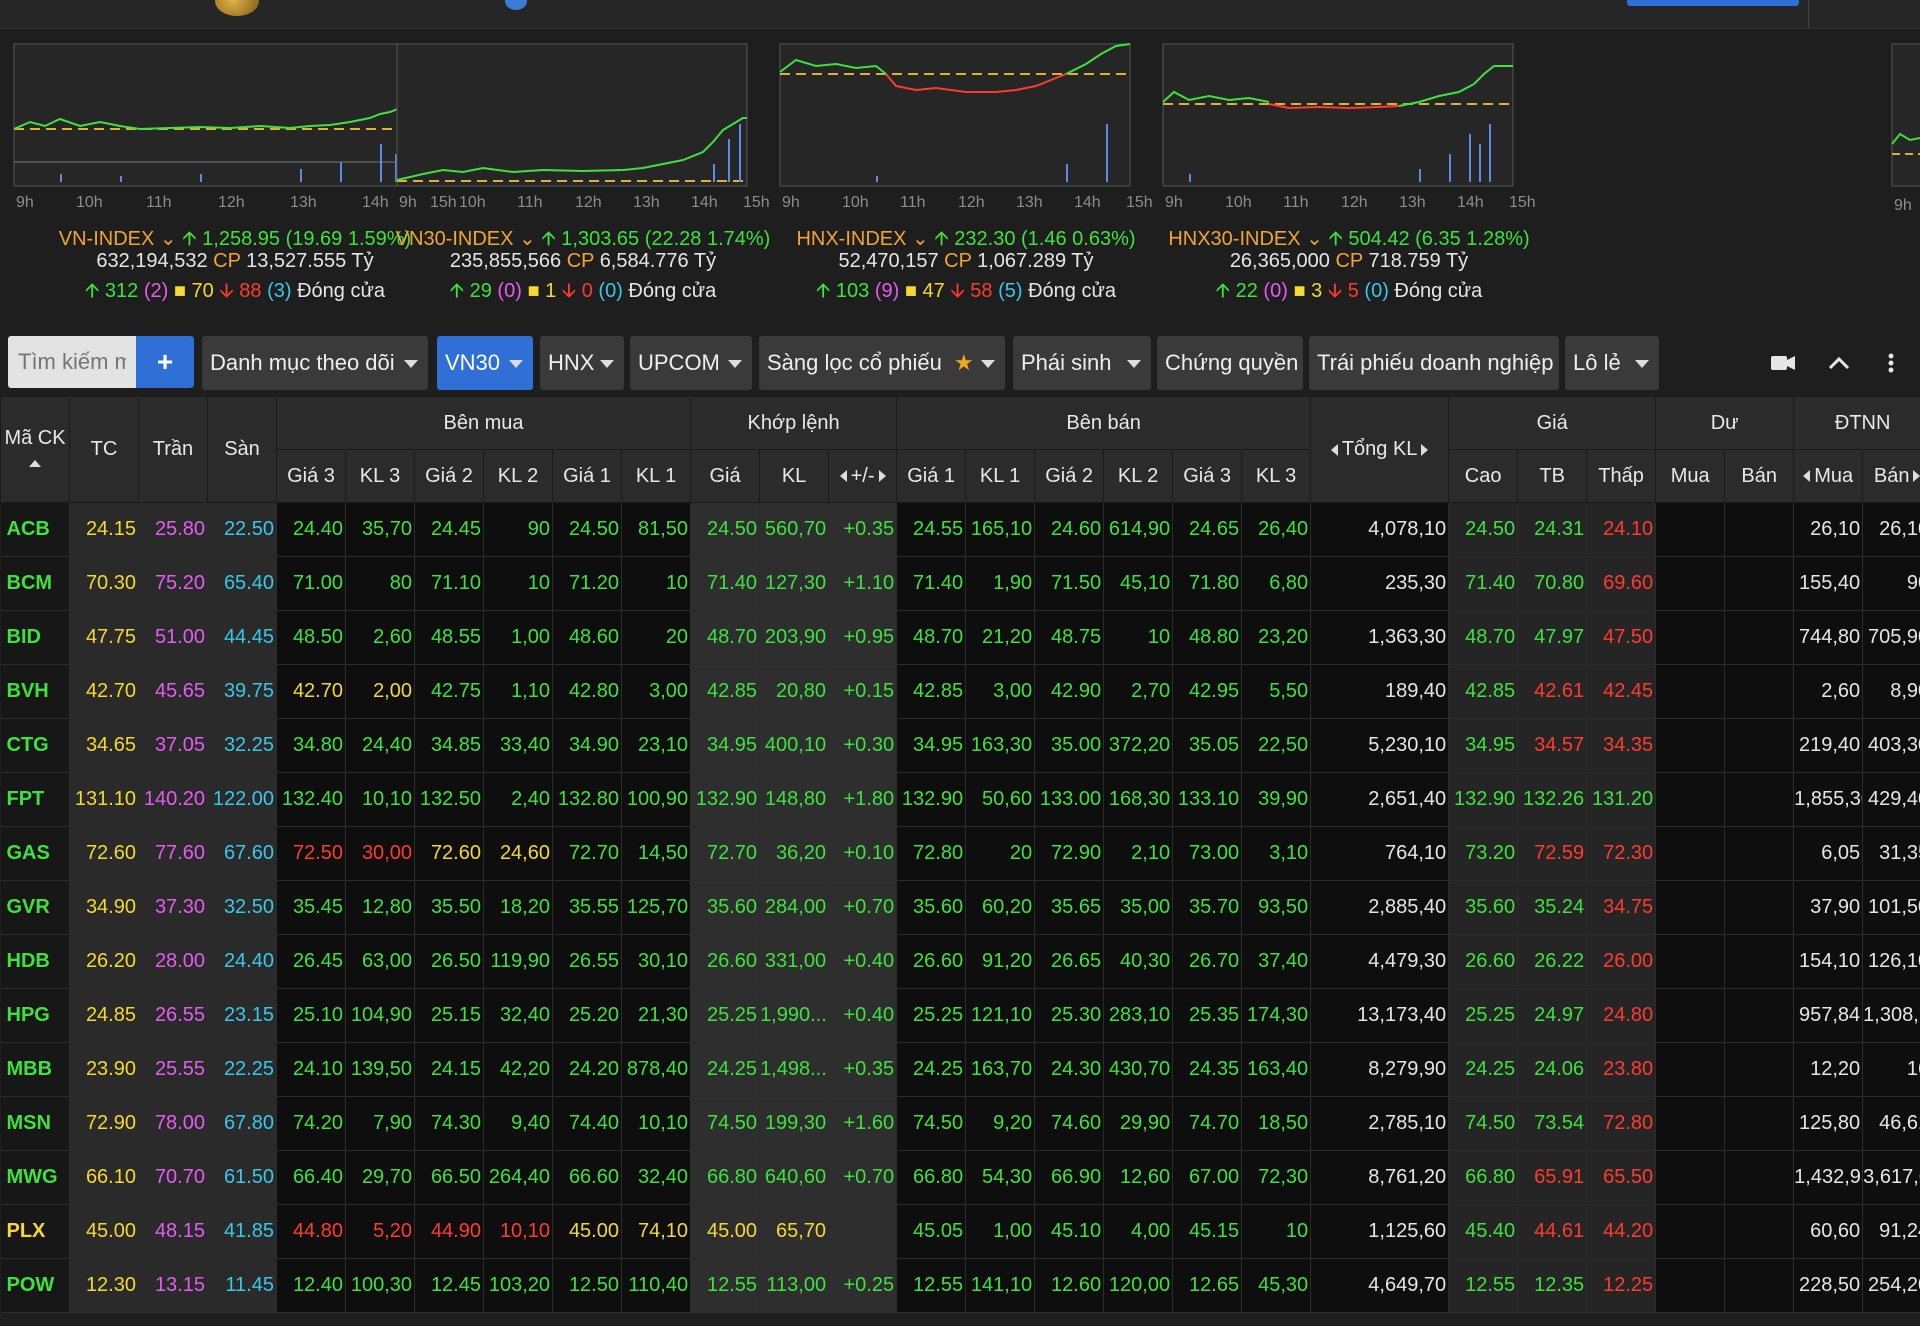 This screenshot has width=1920, height=1326. I want to click on stock-symbol: MSN, so click(35, 1123).